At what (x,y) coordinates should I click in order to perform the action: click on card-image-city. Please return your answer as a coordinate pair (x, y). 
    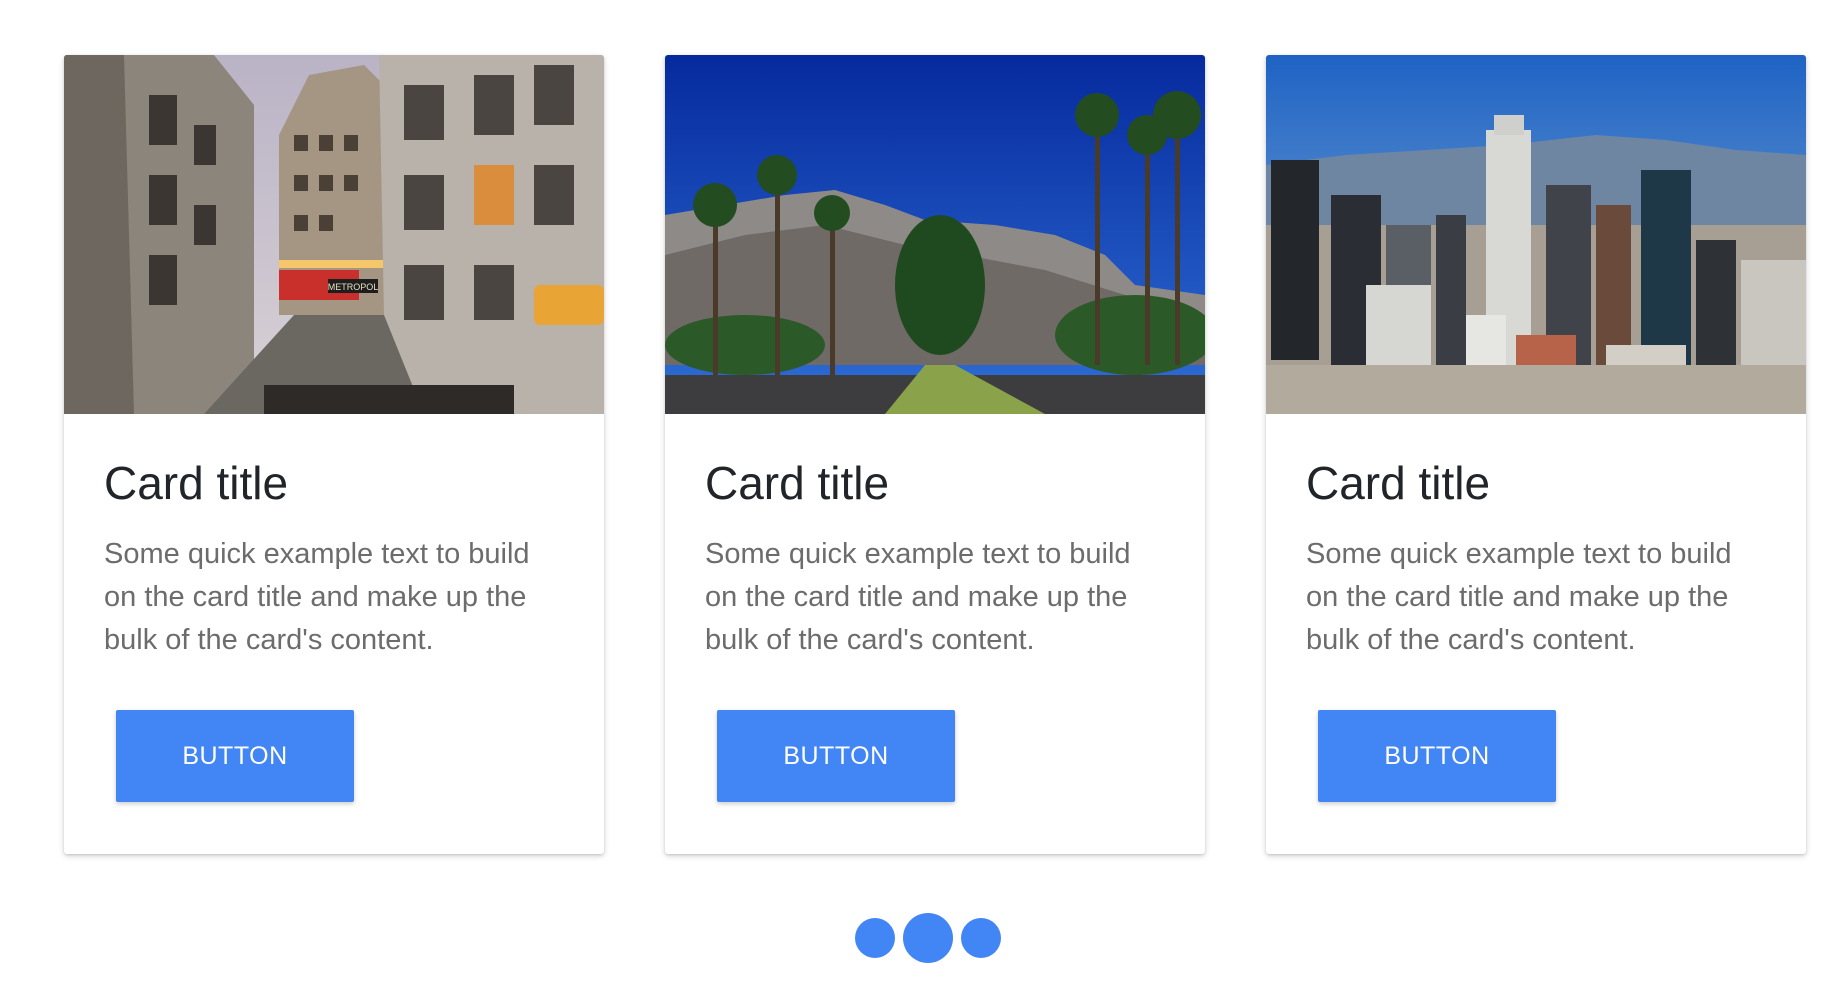
    Looking at the image, I should click on (1536, 234).